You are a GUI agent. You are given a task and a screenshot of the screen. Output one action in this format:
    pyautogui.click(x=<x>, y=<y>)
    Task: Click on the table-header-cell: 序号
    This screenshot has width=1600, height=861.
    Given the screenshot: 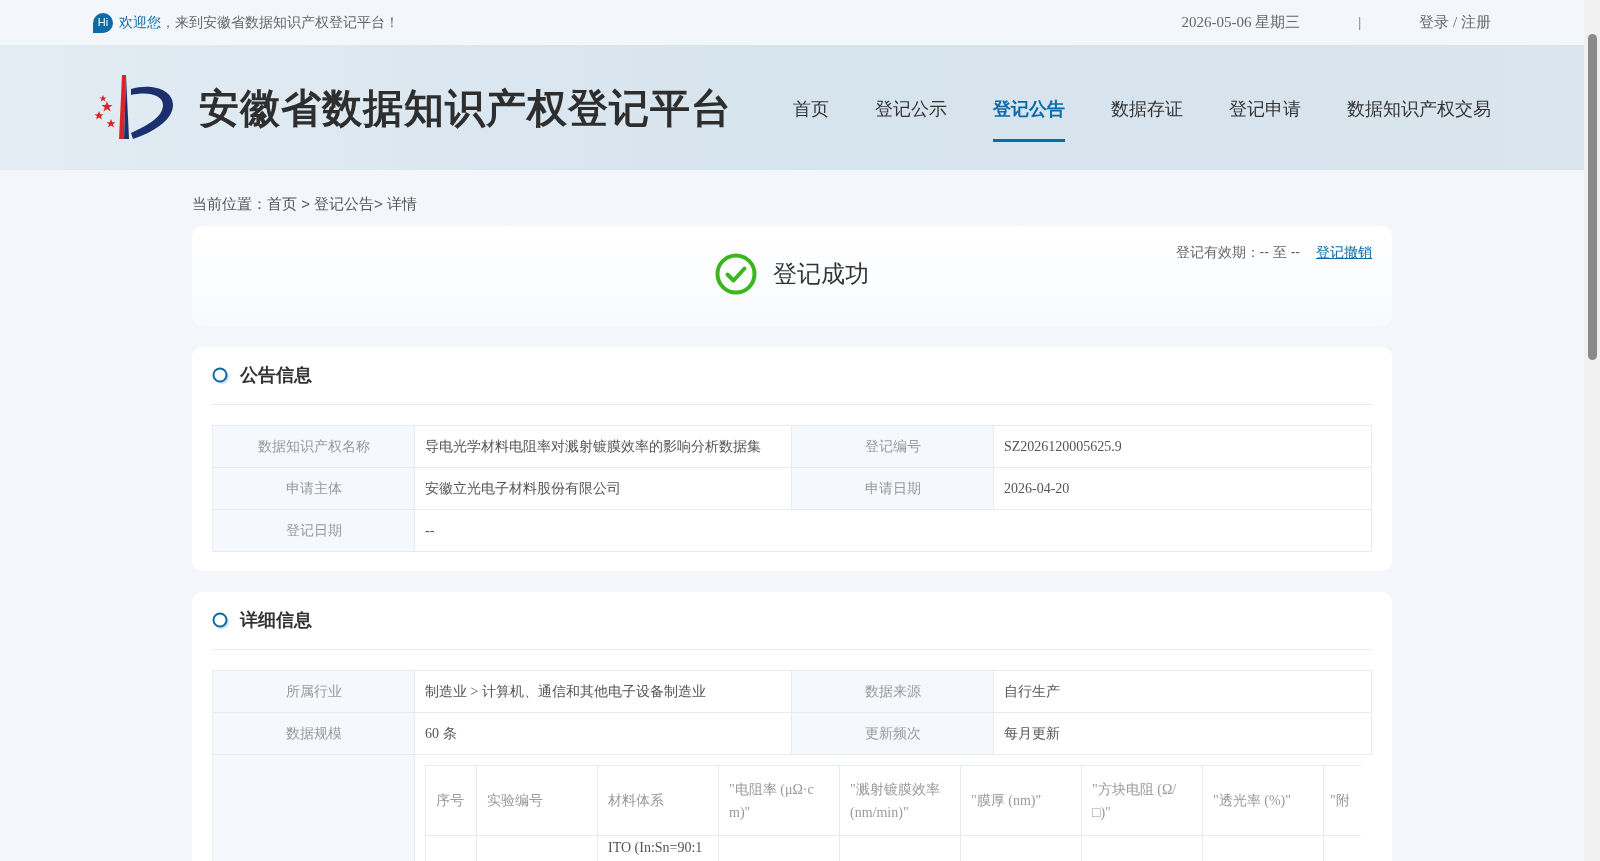 What is the action you would take?
    pyautogui.click(x=451, y=800)
    